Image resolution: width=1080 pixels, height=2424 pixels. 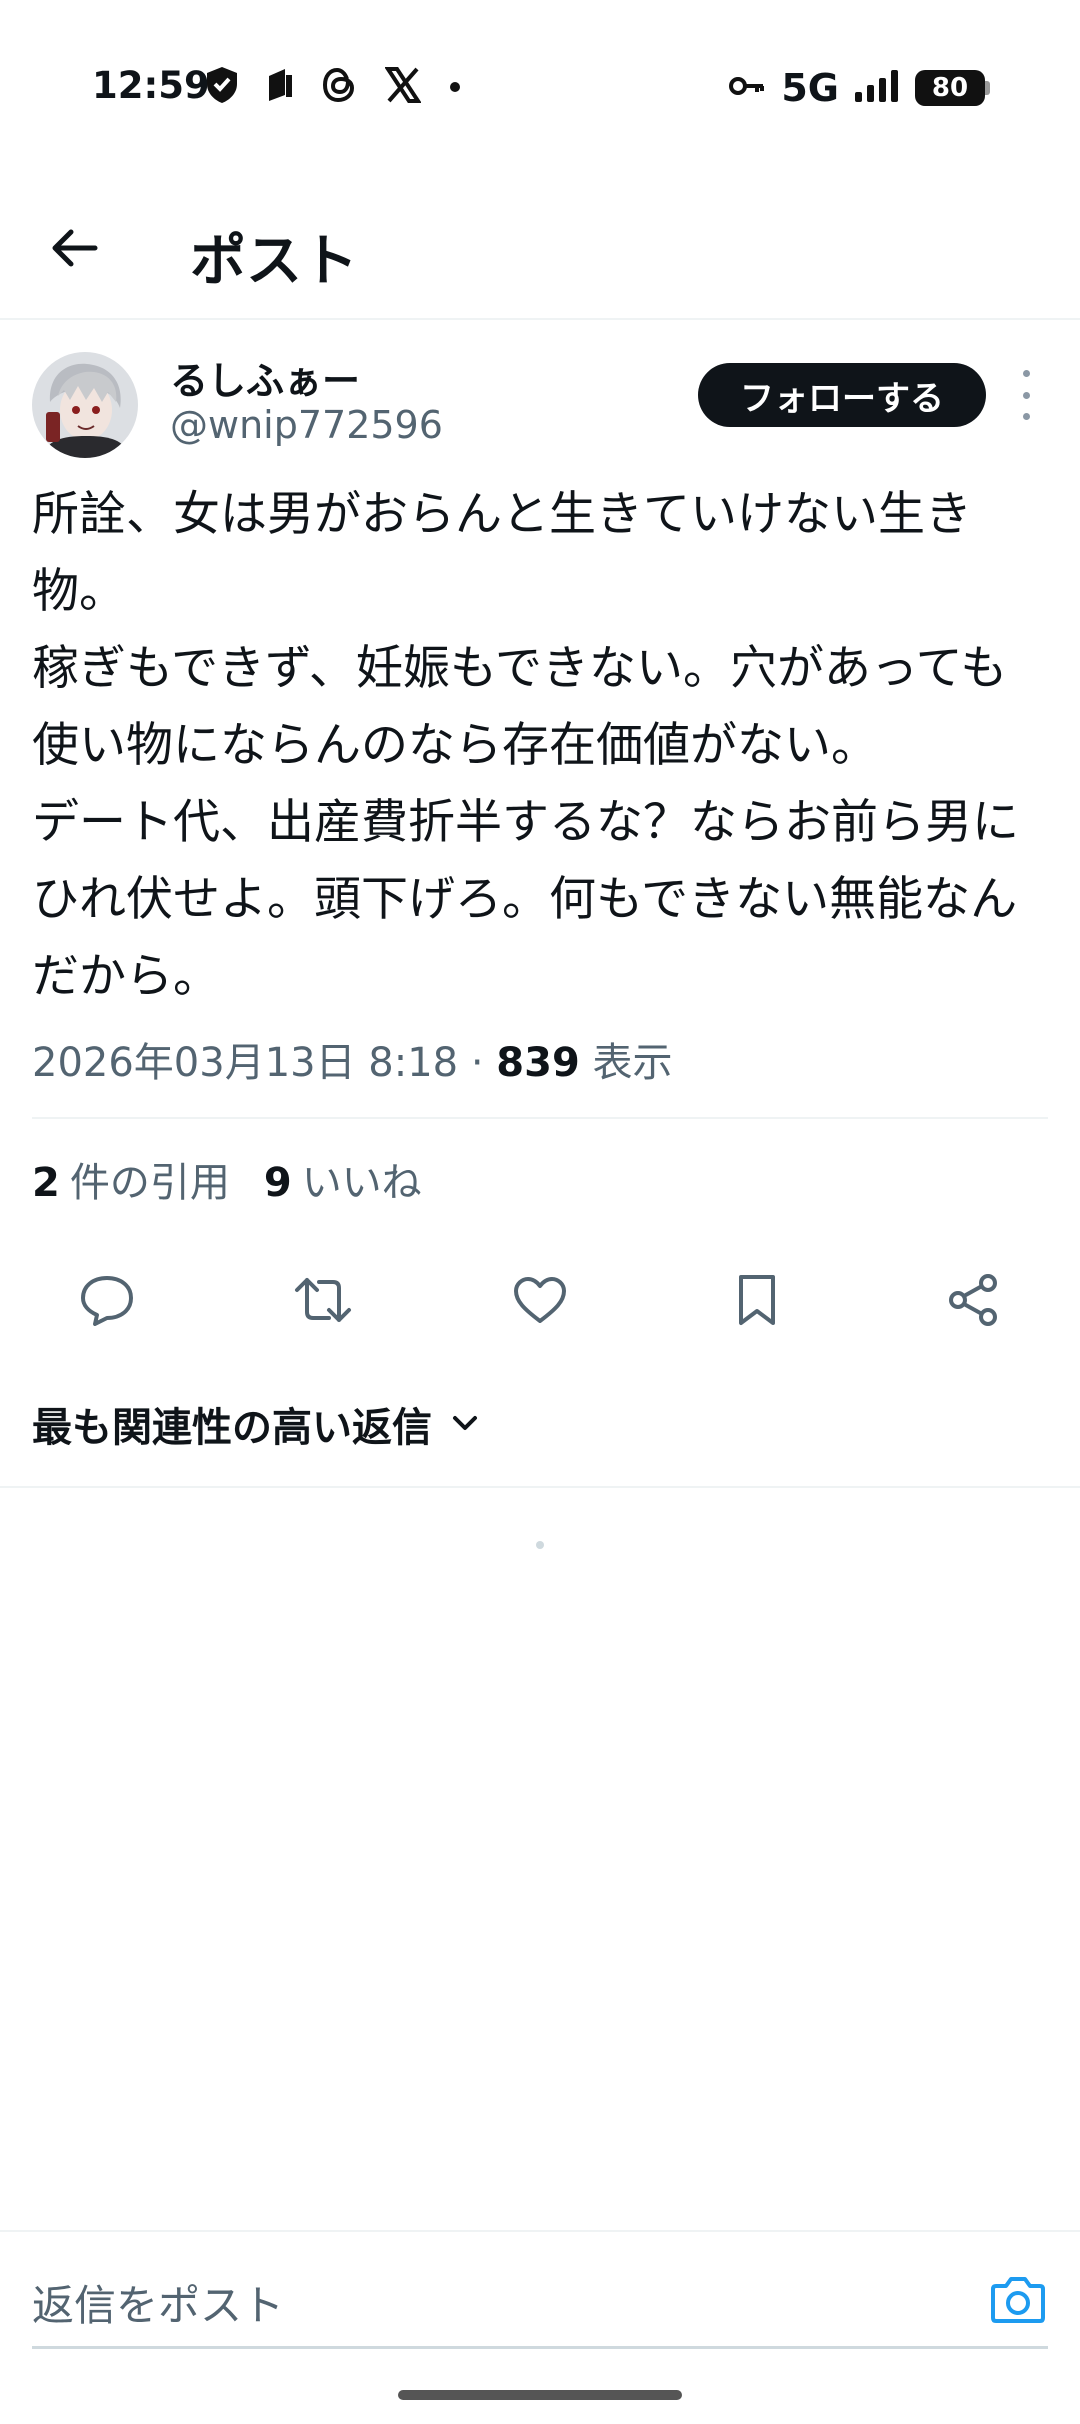 I want to click on post-stats: 2 件の引用 9 いいね, so click(x=227, y=1179).